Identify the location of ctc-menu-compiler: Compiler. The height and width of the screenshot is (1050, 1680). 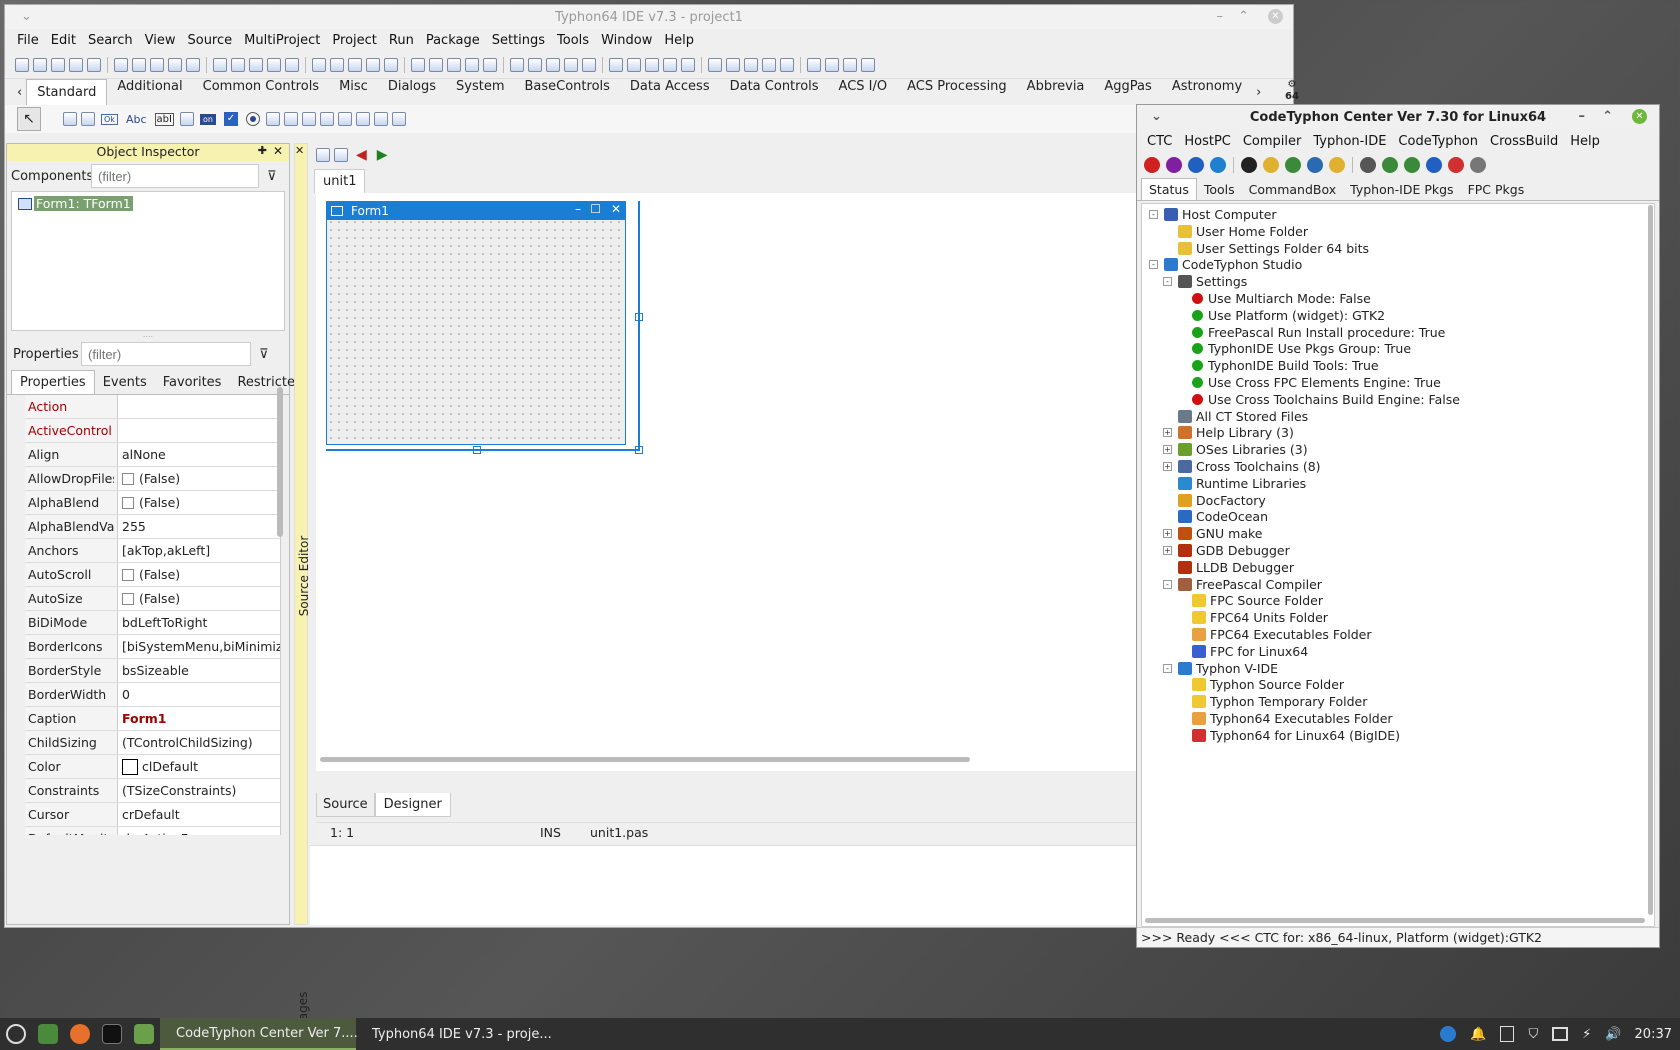
(1272, 141).